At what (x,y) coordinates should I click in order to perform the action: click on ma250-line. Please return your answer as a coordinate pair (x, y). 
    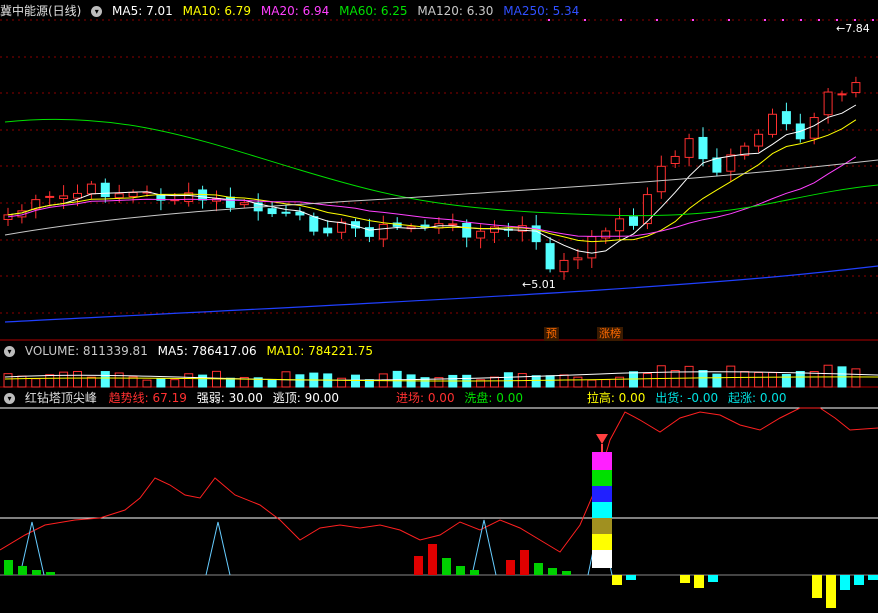
    Looking at the image, I should click on (441, 294).